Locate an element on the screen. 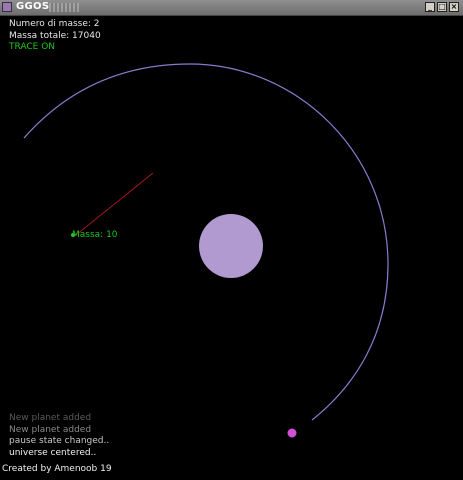 This screenshot has height=480, width=463. minimize-button: _ is located at coordinates (430, 7).